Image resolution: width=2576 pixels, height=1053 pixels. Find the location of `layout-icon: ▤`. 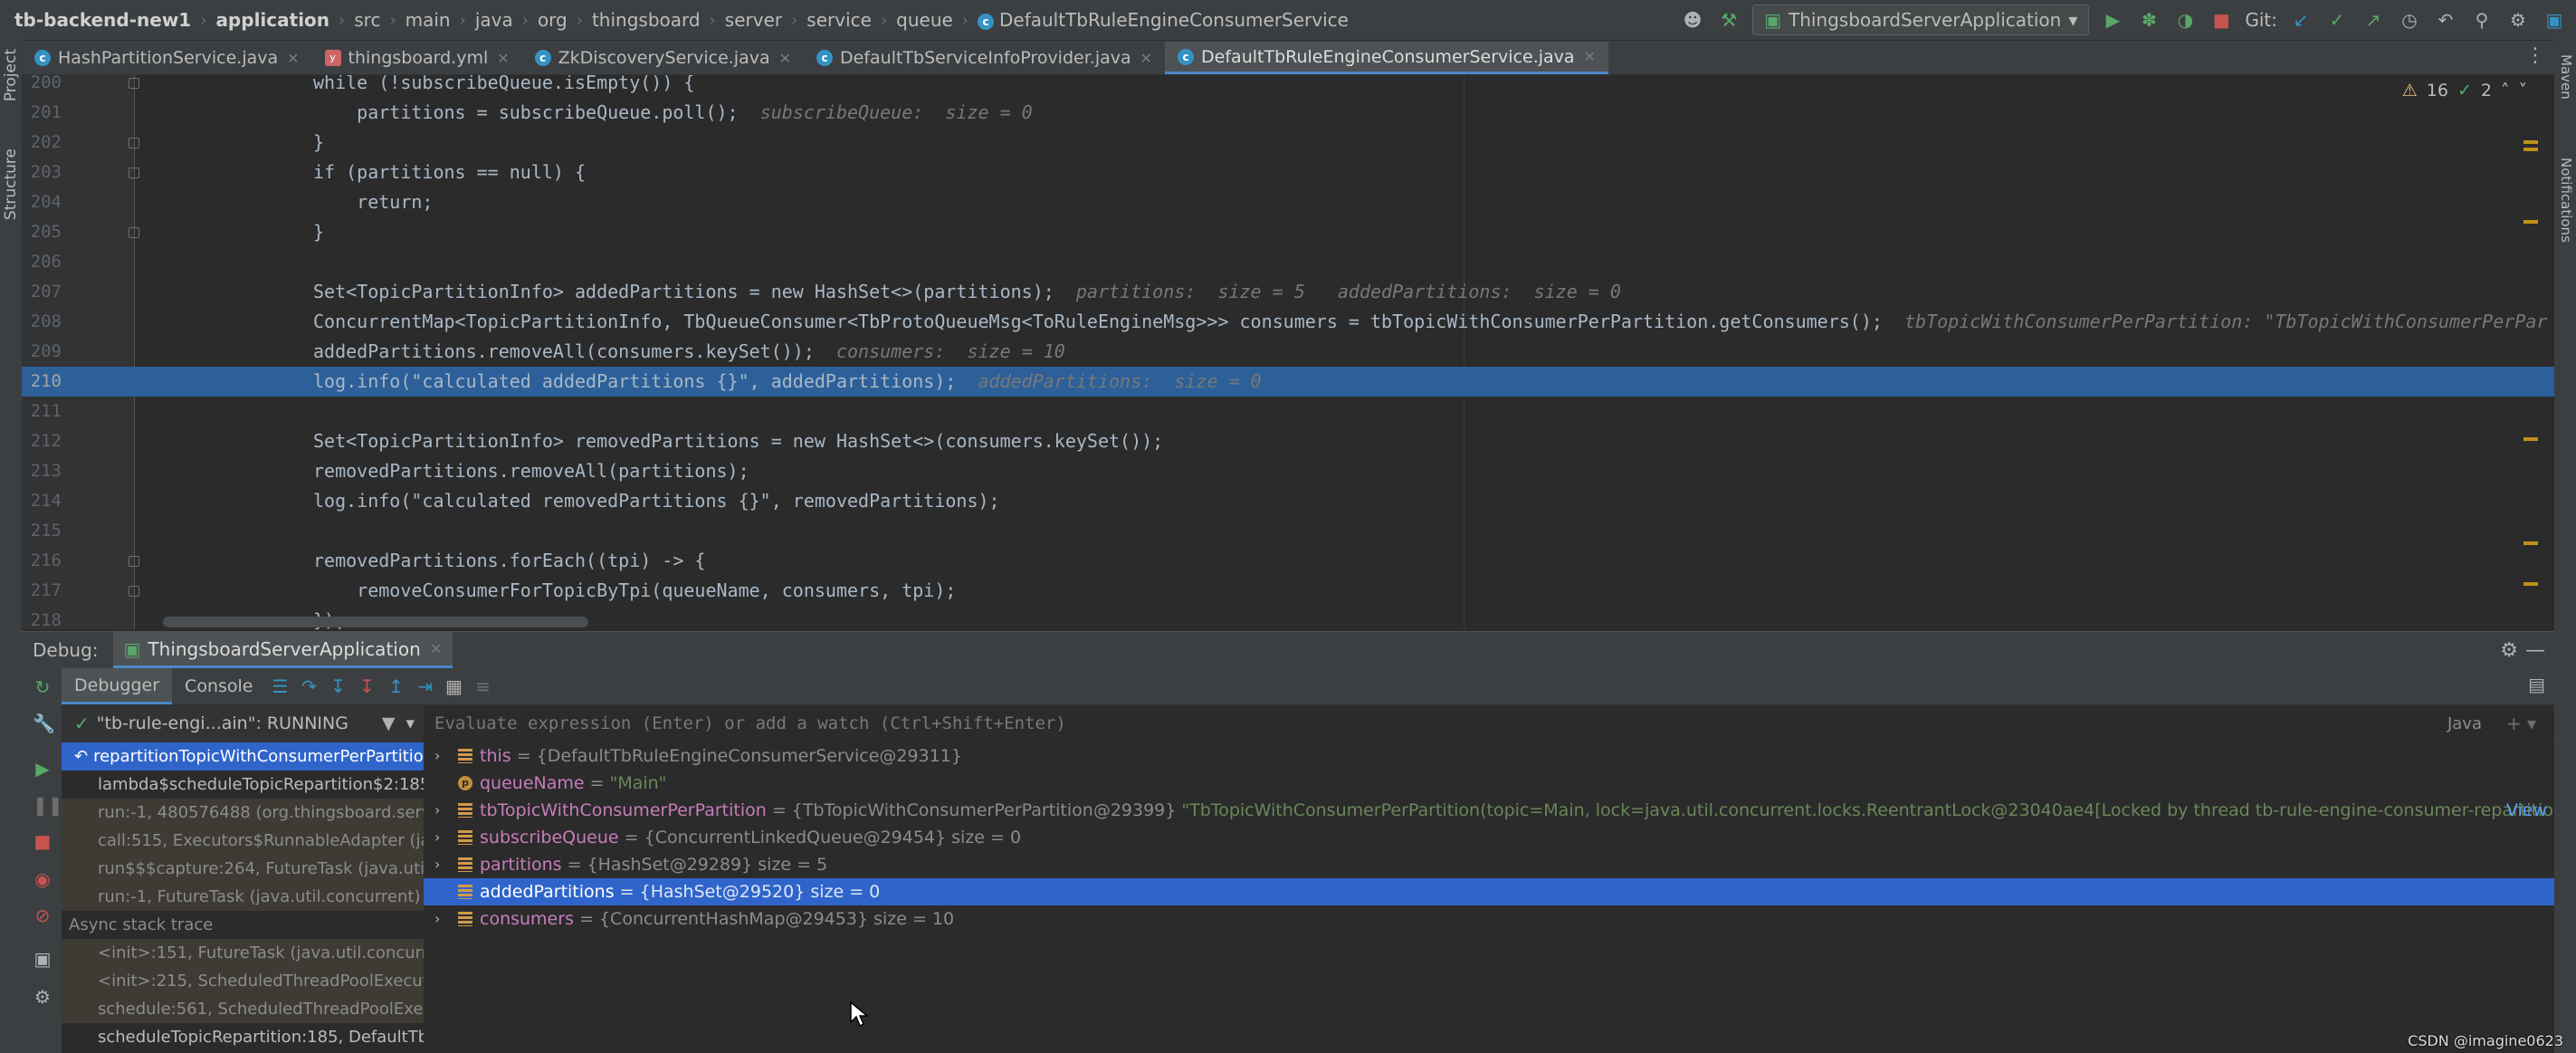

layout-icon: ▤ is located at coordinates (2537, 684).